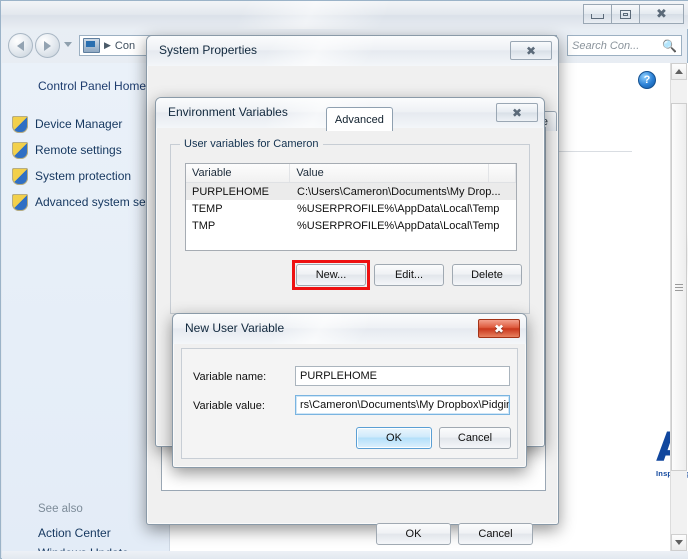 The height and width of the screenshot is (559, 688). Describe the element at coordinates (113, 533) in the screenshot. I see `see-also-item-action-center: Action Center` at that location.